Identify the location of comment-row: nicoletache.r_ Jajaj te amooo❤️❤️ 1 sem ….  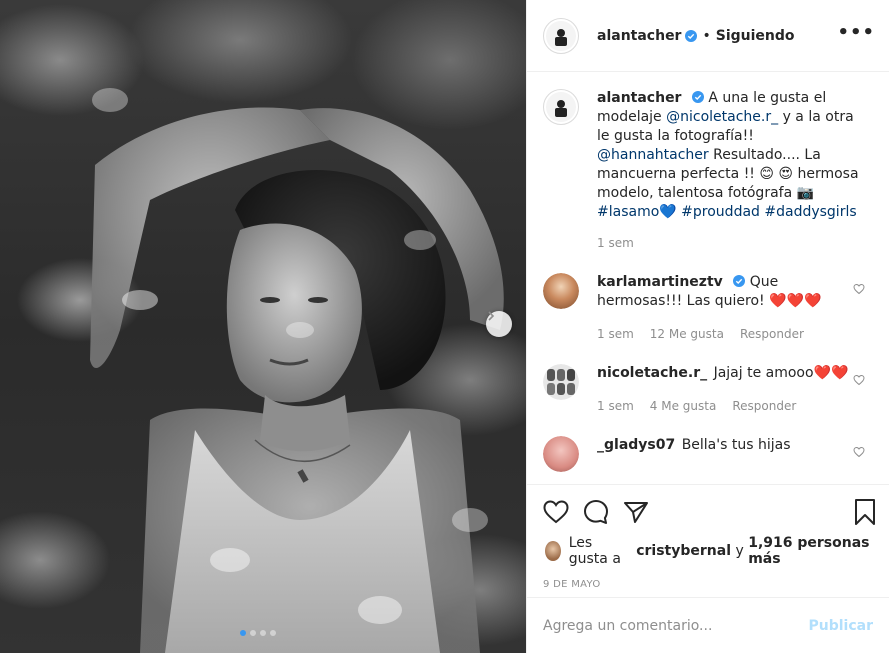
(708, 390).